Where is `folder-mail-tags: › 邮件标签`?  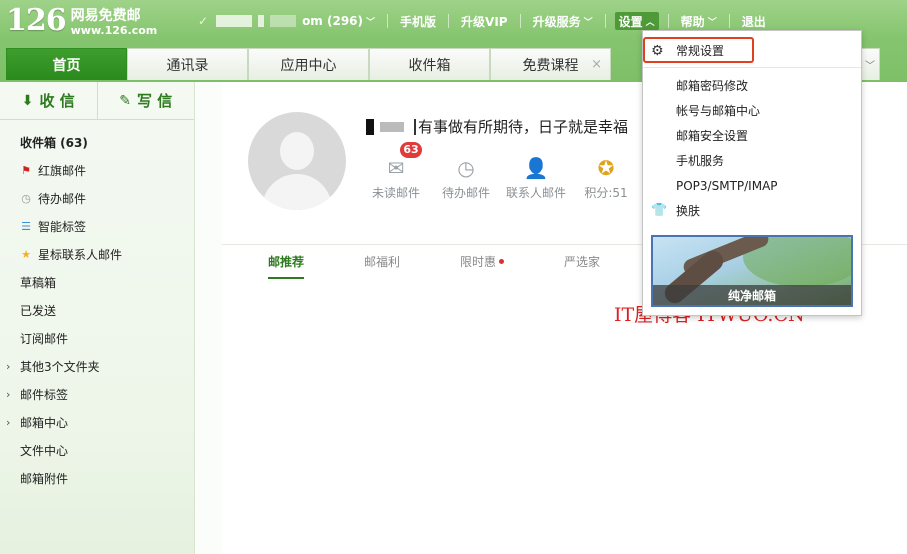
folder-mail-tags: › 邮件标签 is located at coordinates (97, 394).